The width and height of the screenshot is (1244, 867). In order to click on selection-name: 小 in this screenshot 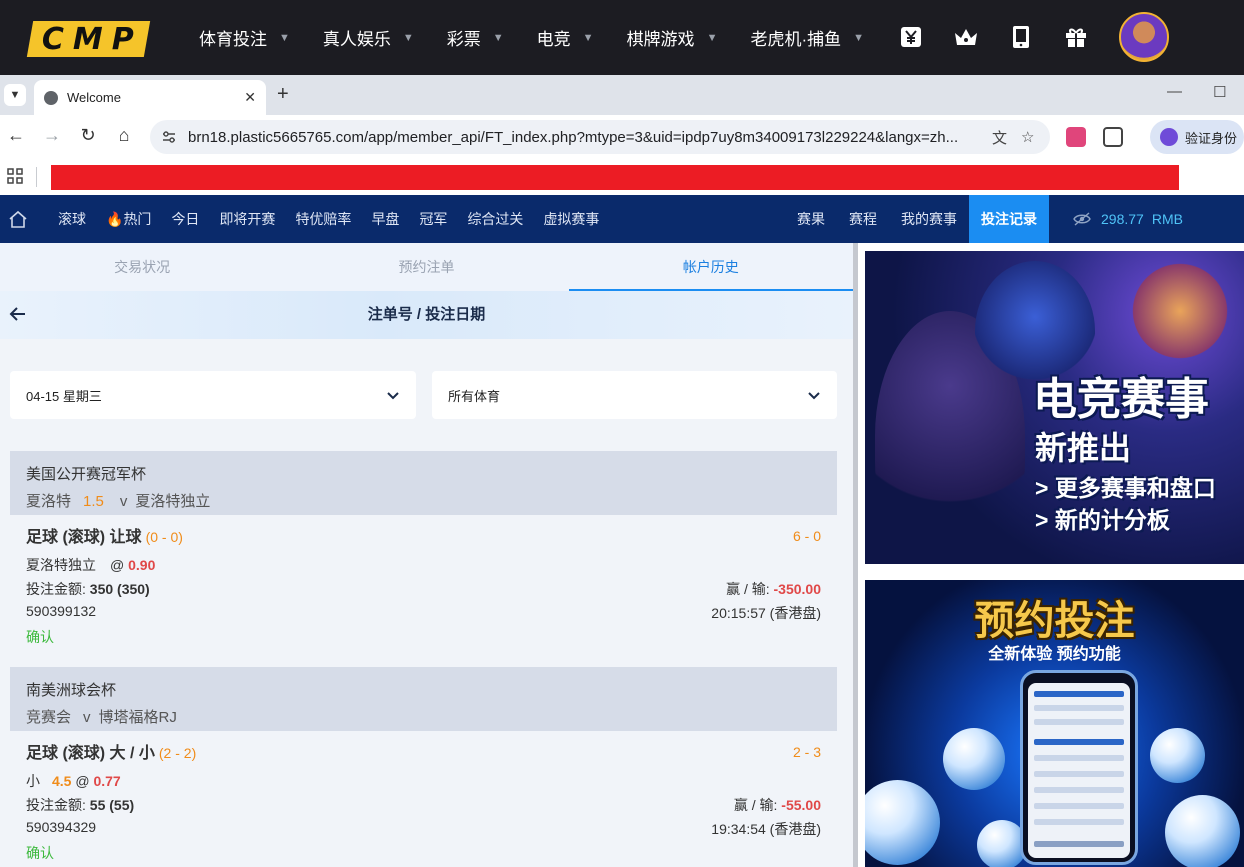, I will do `click(33, 781)`.